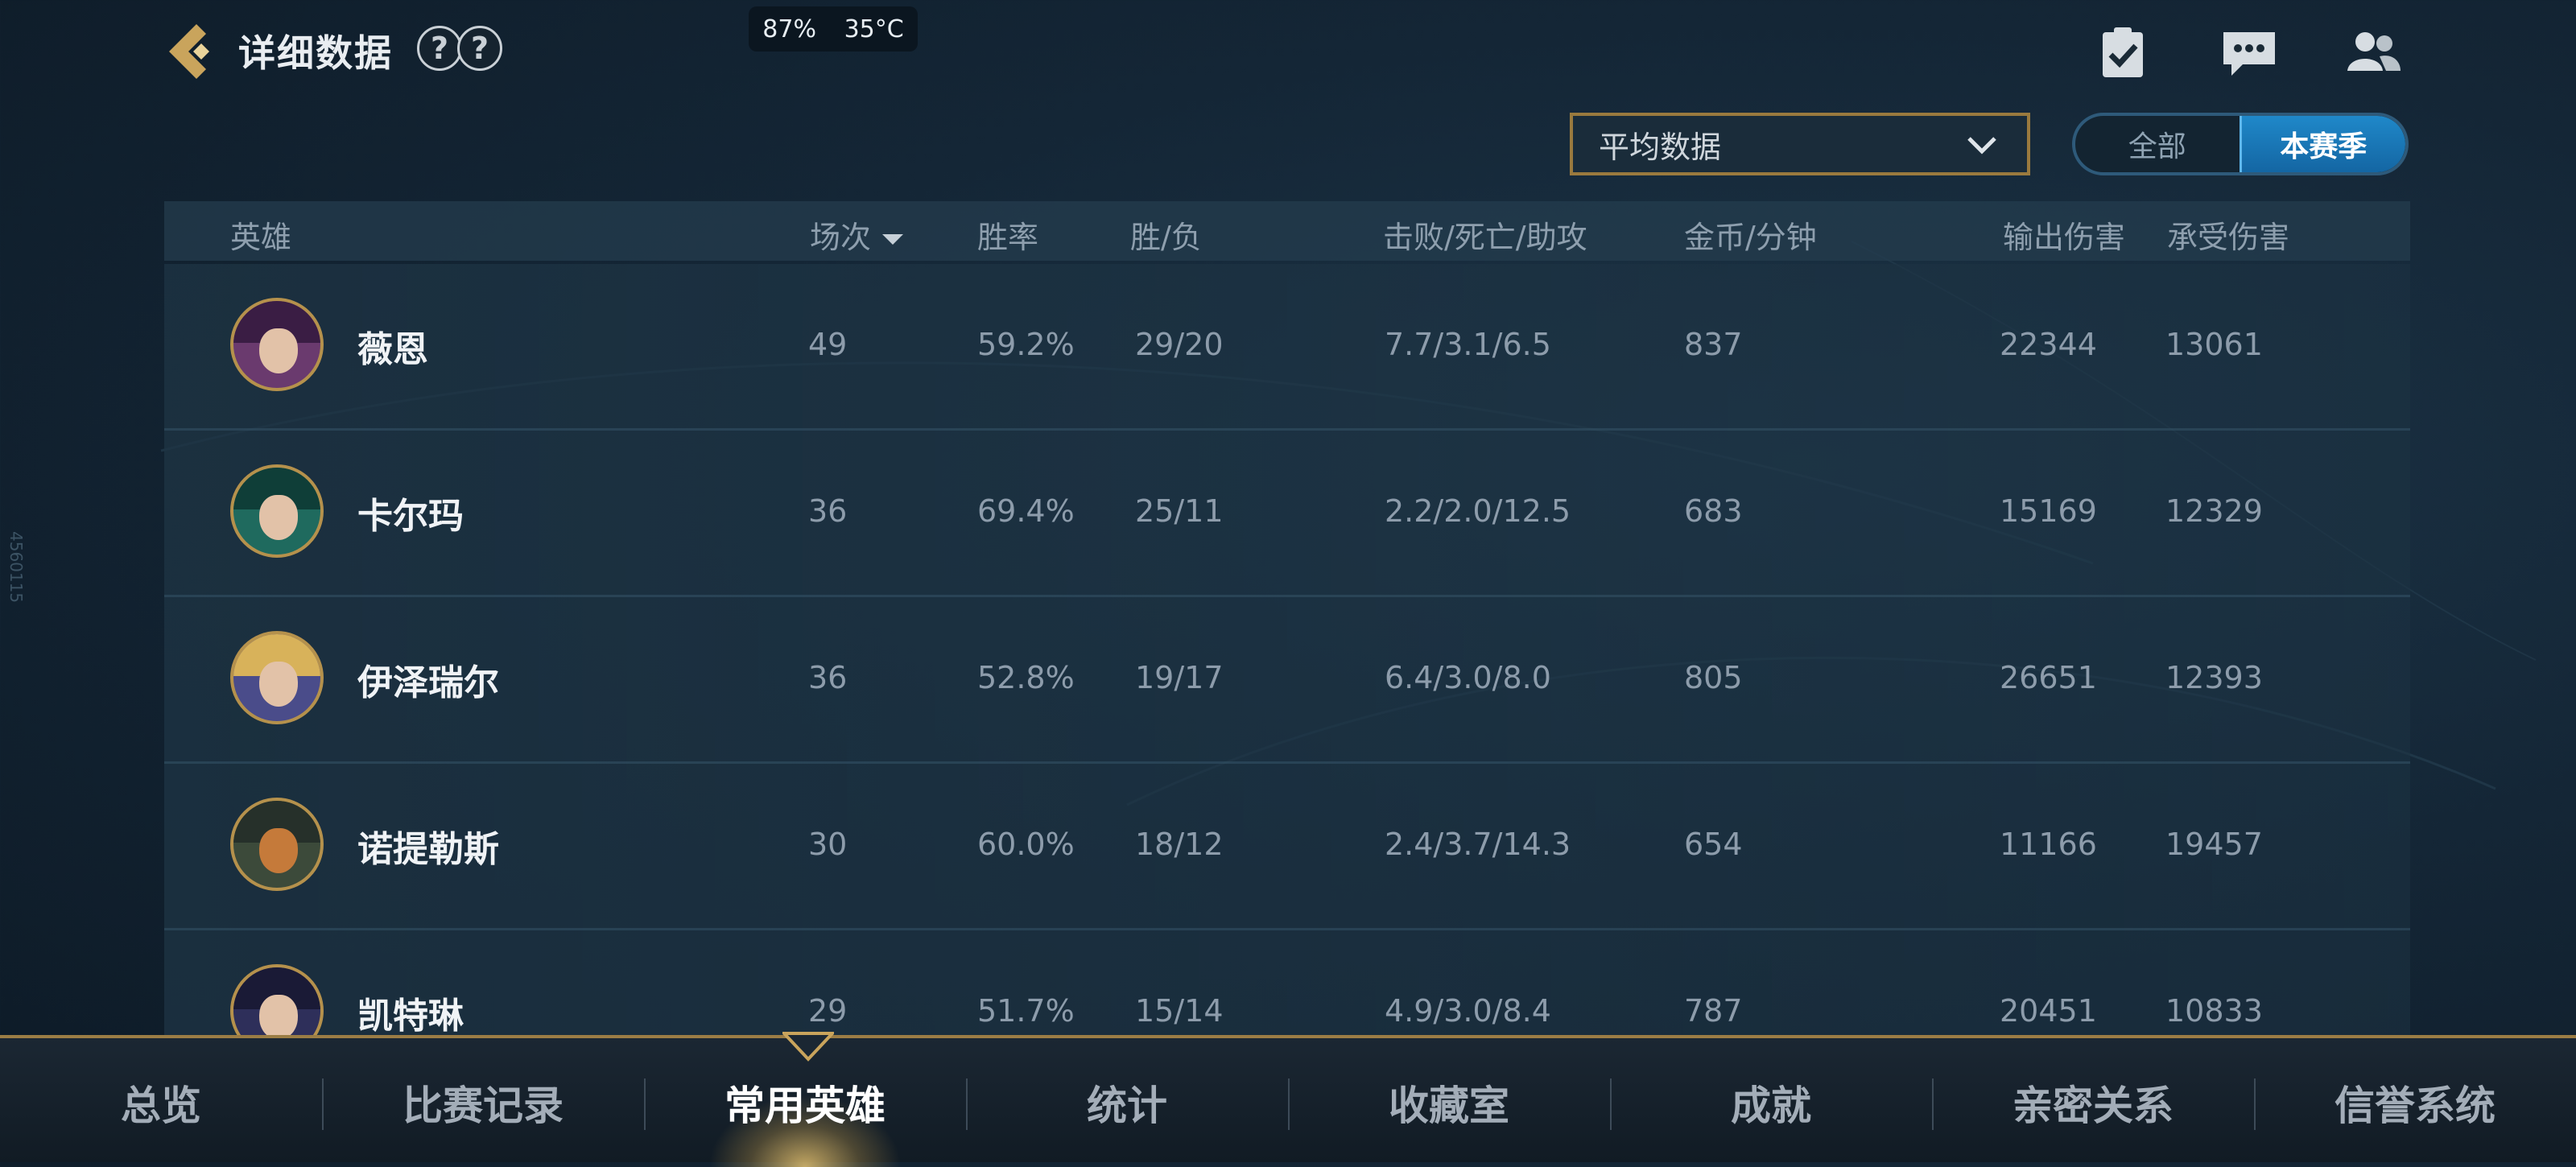 This screenshot has width=2576, height=1167. Describe the element at coordinates (805, 1103) in the screenshot. I see `nav-frequent-heroes: 常用英雄` at that location.